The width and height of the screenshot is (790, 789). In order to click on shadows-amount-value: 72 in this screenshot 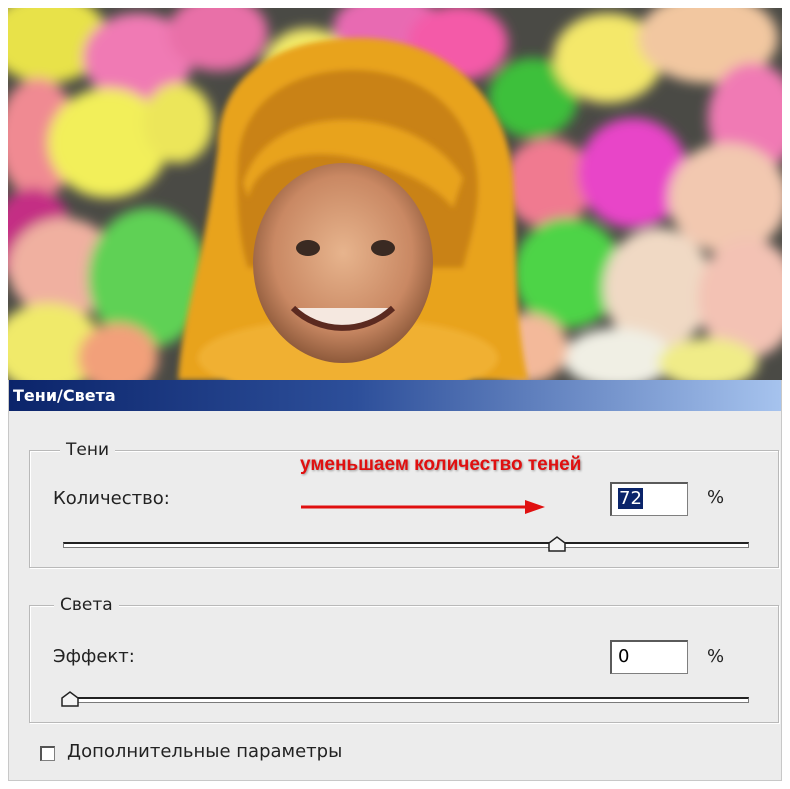, I will do `click(630, 498)`.